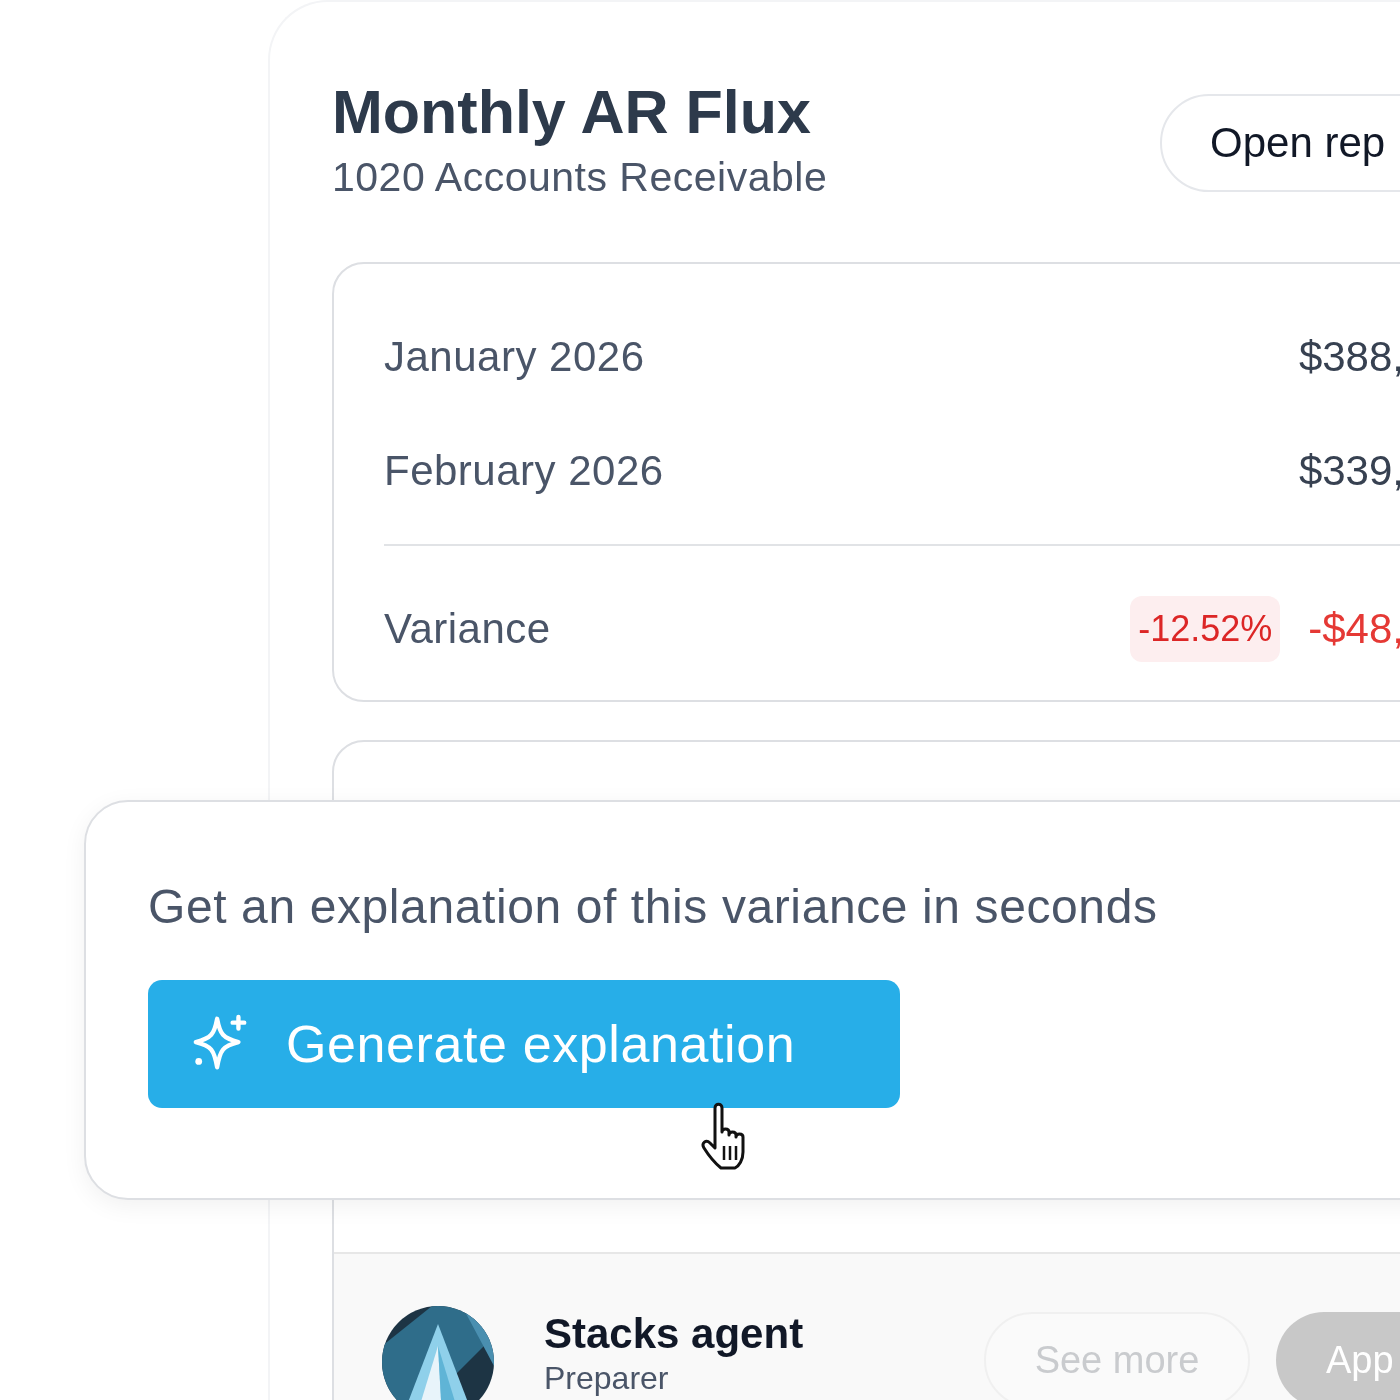  I want to click on agent-name: Stacks agent, so click(674, 1334).